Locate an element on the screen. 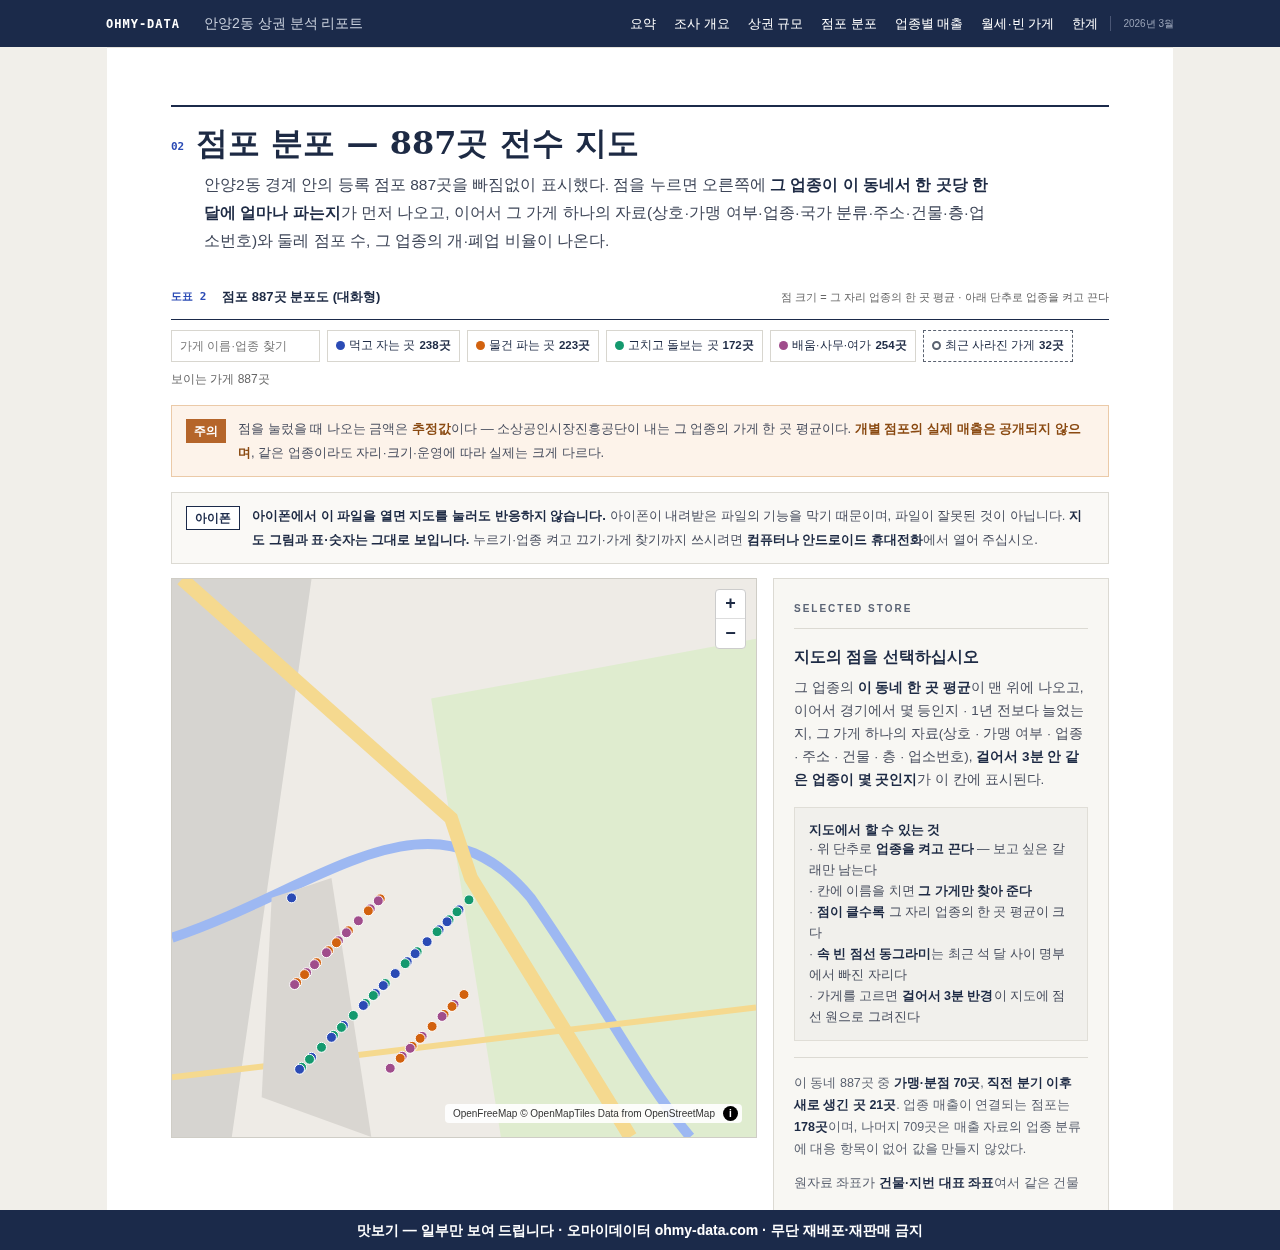  info-button: i is located at coordinates (730, 1113).